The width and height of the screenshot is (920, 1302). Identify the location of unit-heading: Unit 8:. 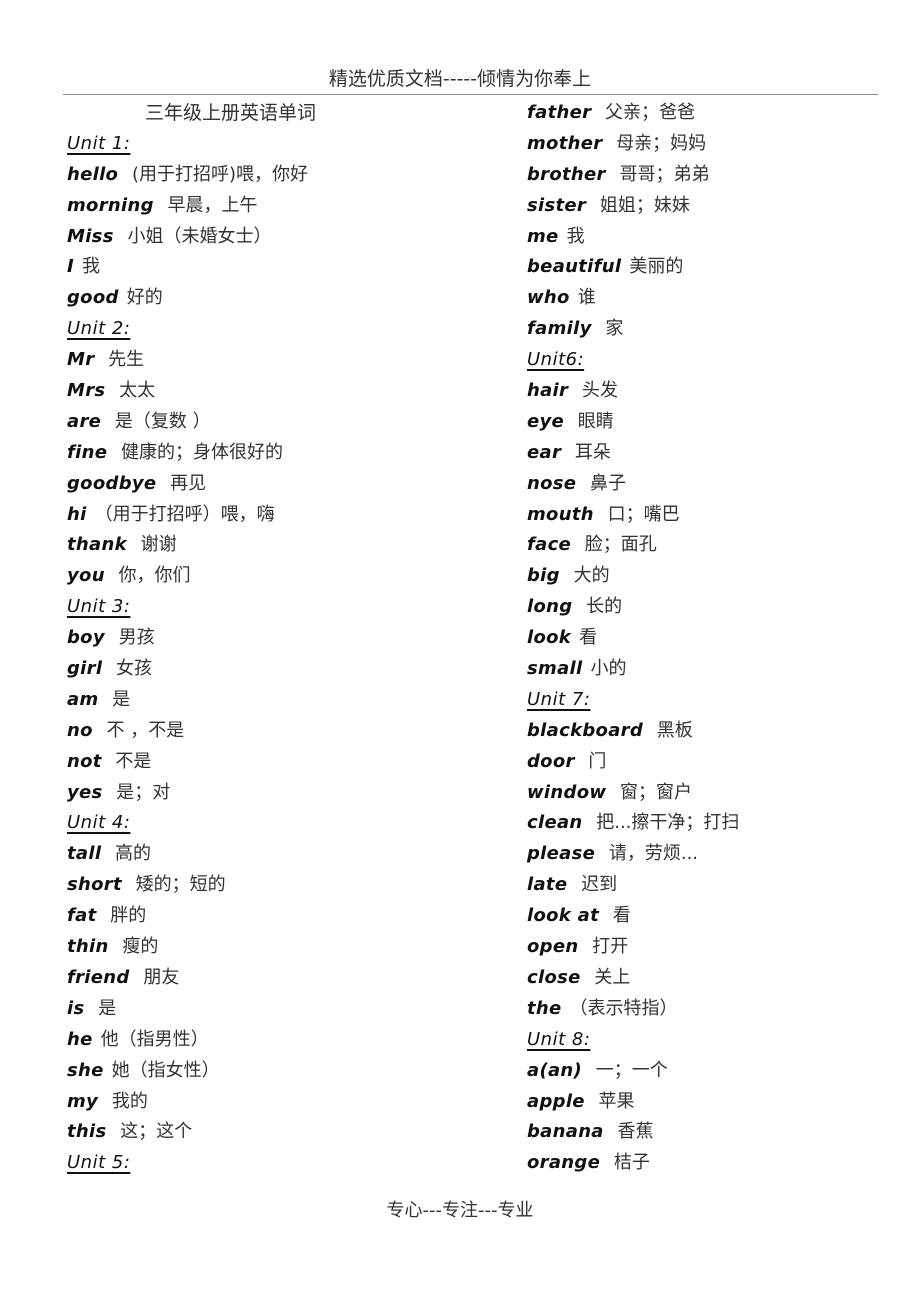
(559, 1039).